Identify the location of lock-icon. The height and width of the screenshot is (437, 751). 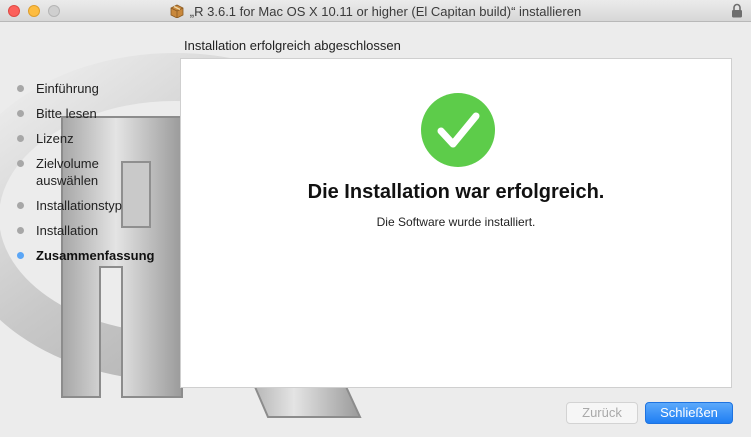
(737, 10).